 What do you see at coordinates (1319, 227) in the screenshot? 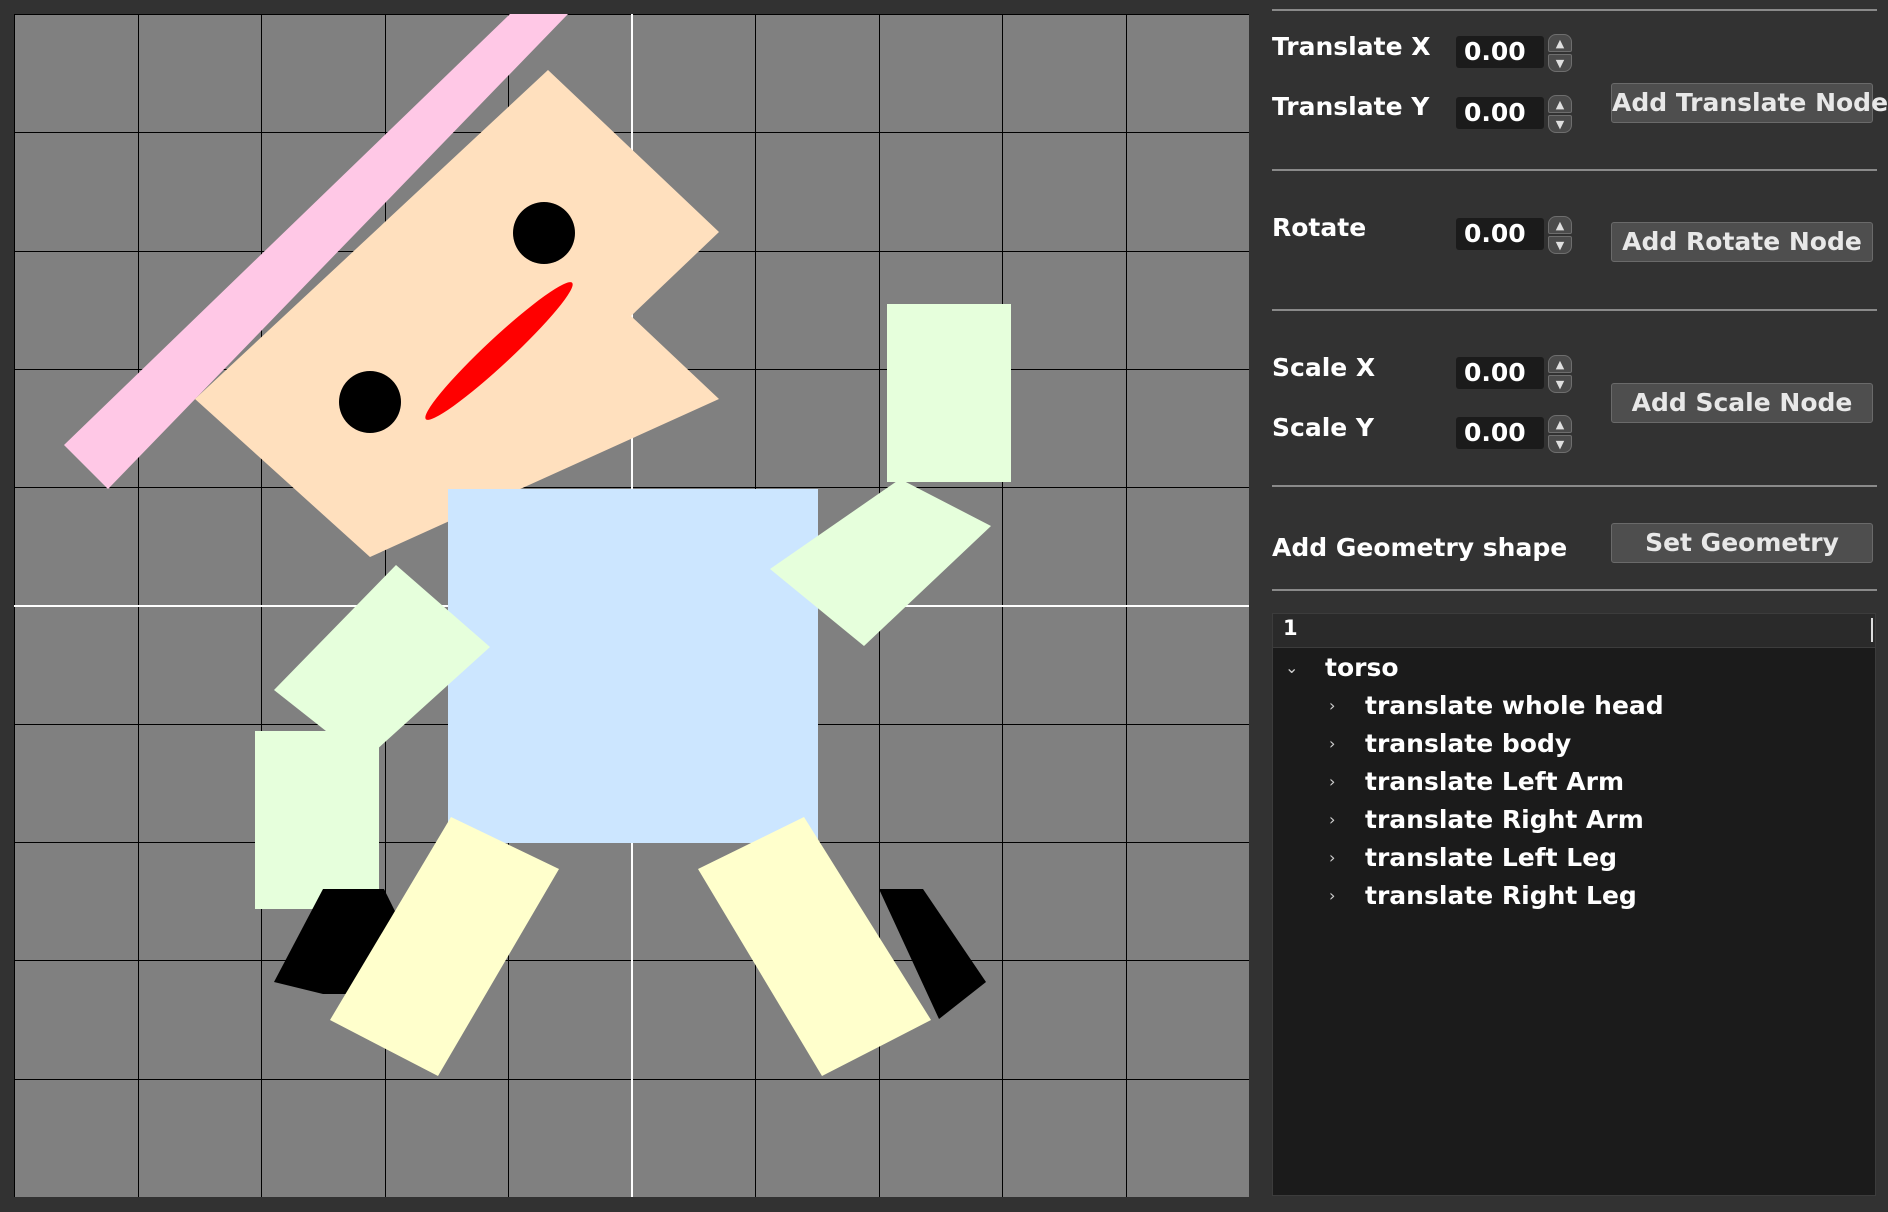
I see `rotate-label: Rotate` at bounding box center [1319, 227].